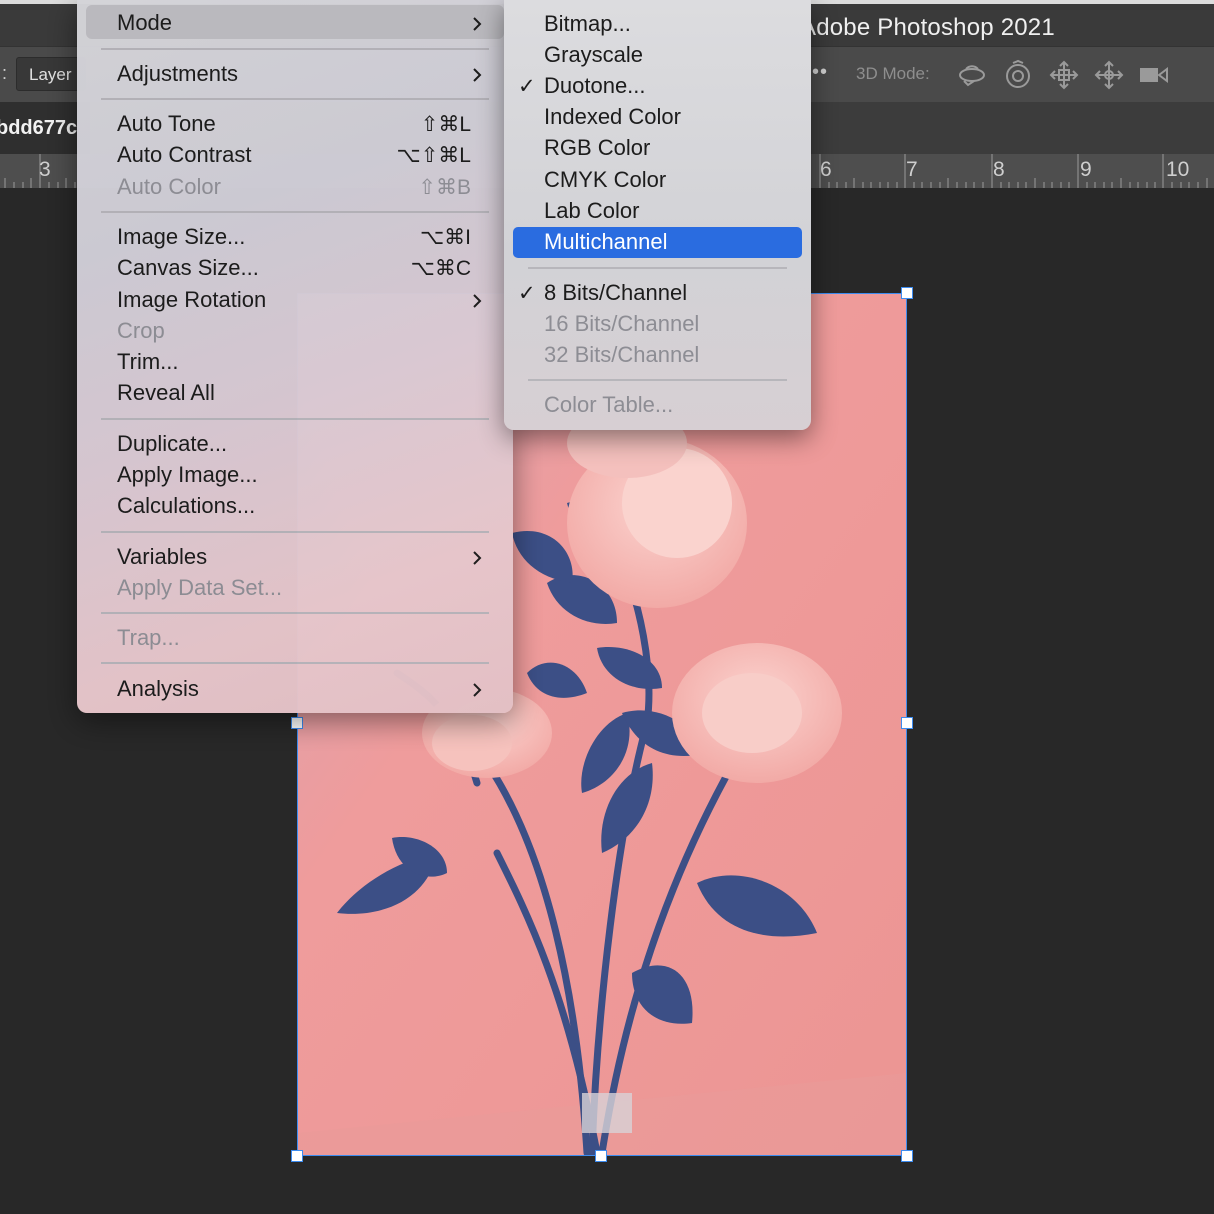 Image resolution: width=1214 pixels, height=1214 pixels. What do you see at coordinates (605, 180) in the screenshot?
I see `submenu-item-cmyk-color: CMYK Color` at bounding box center [605, 180].